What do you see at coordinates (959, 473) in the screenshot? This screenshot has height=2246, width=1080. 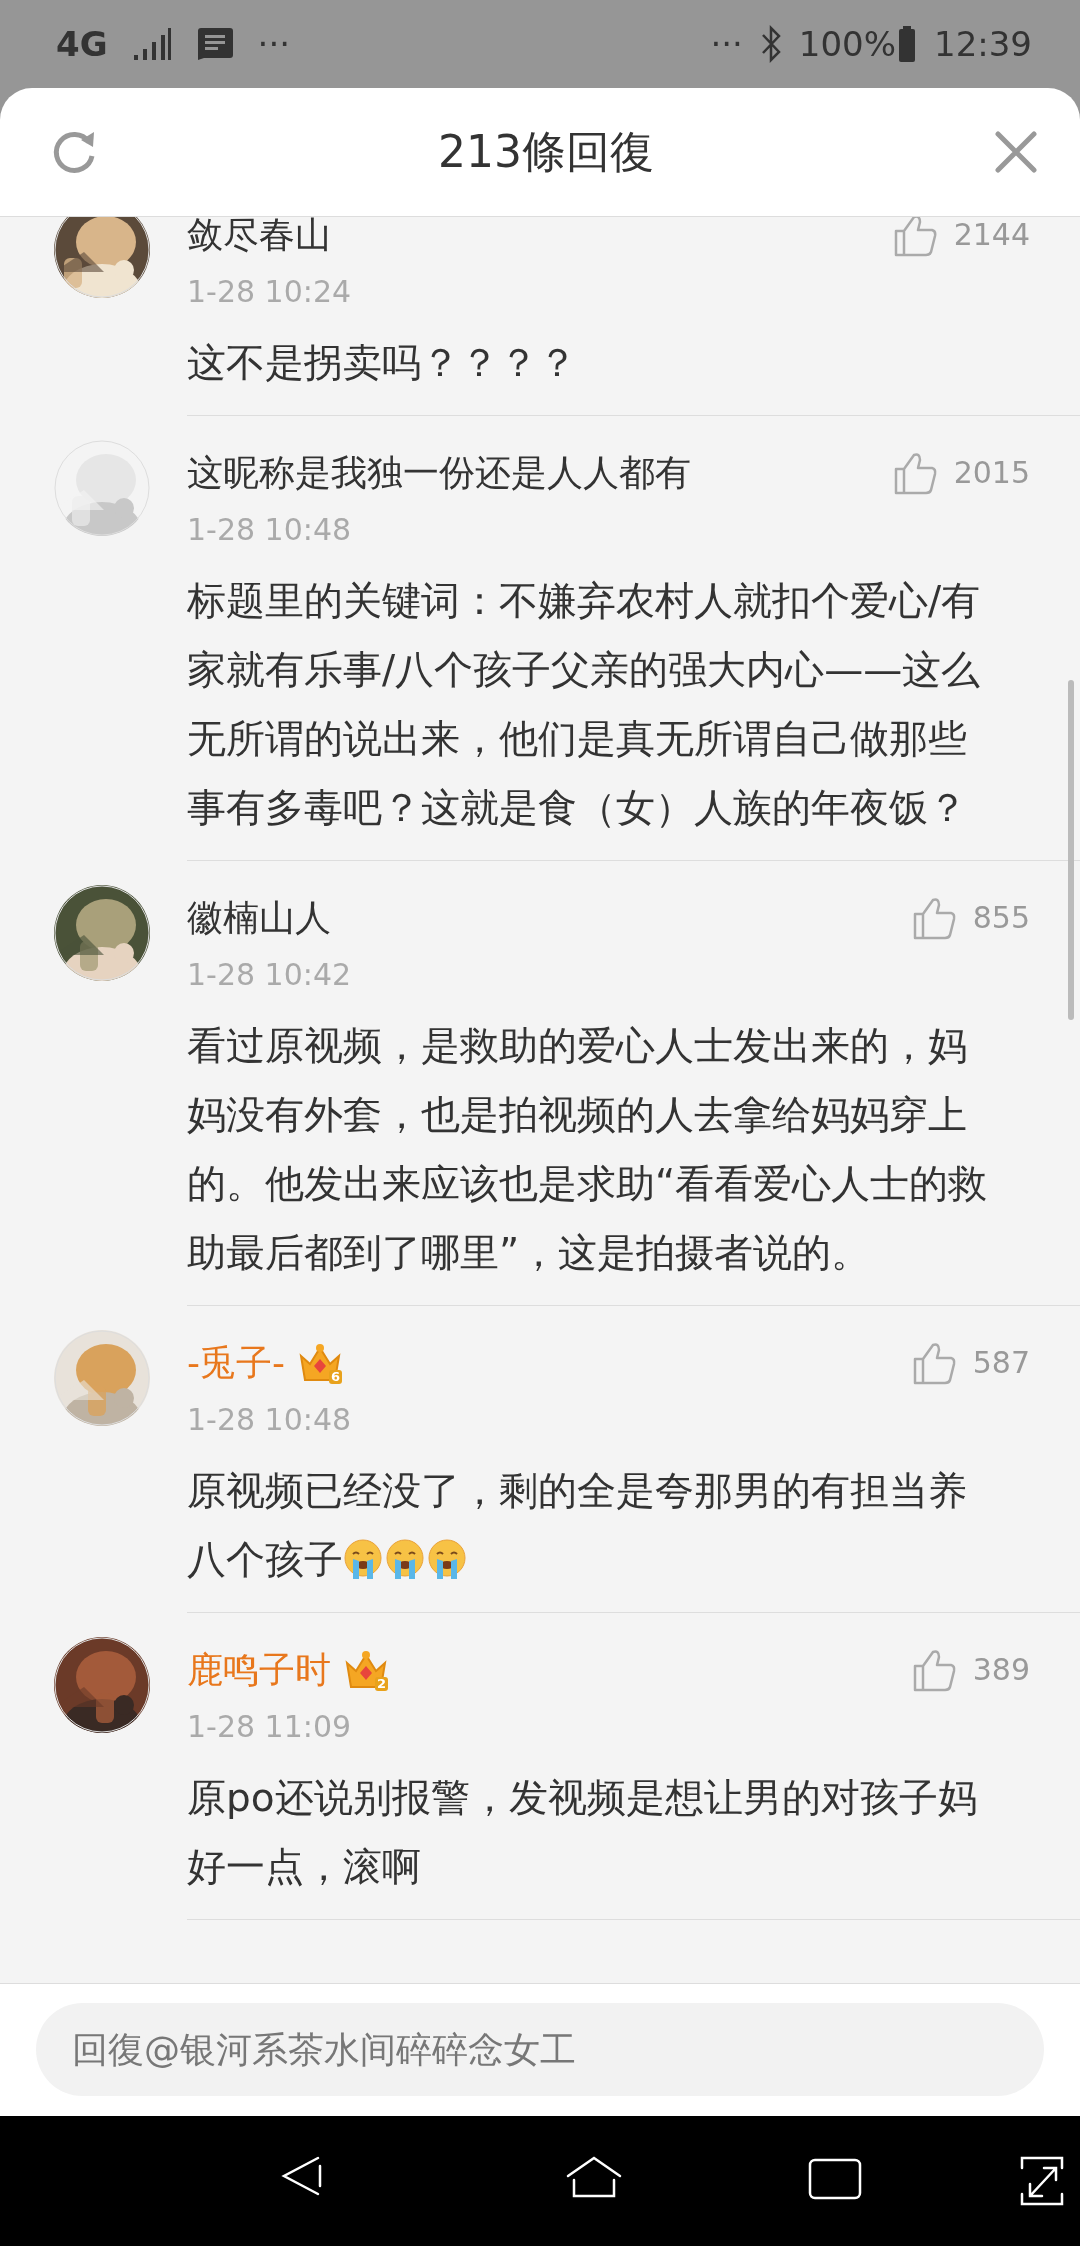 I see `like-button: 2015` at bounding box center [959, 473].